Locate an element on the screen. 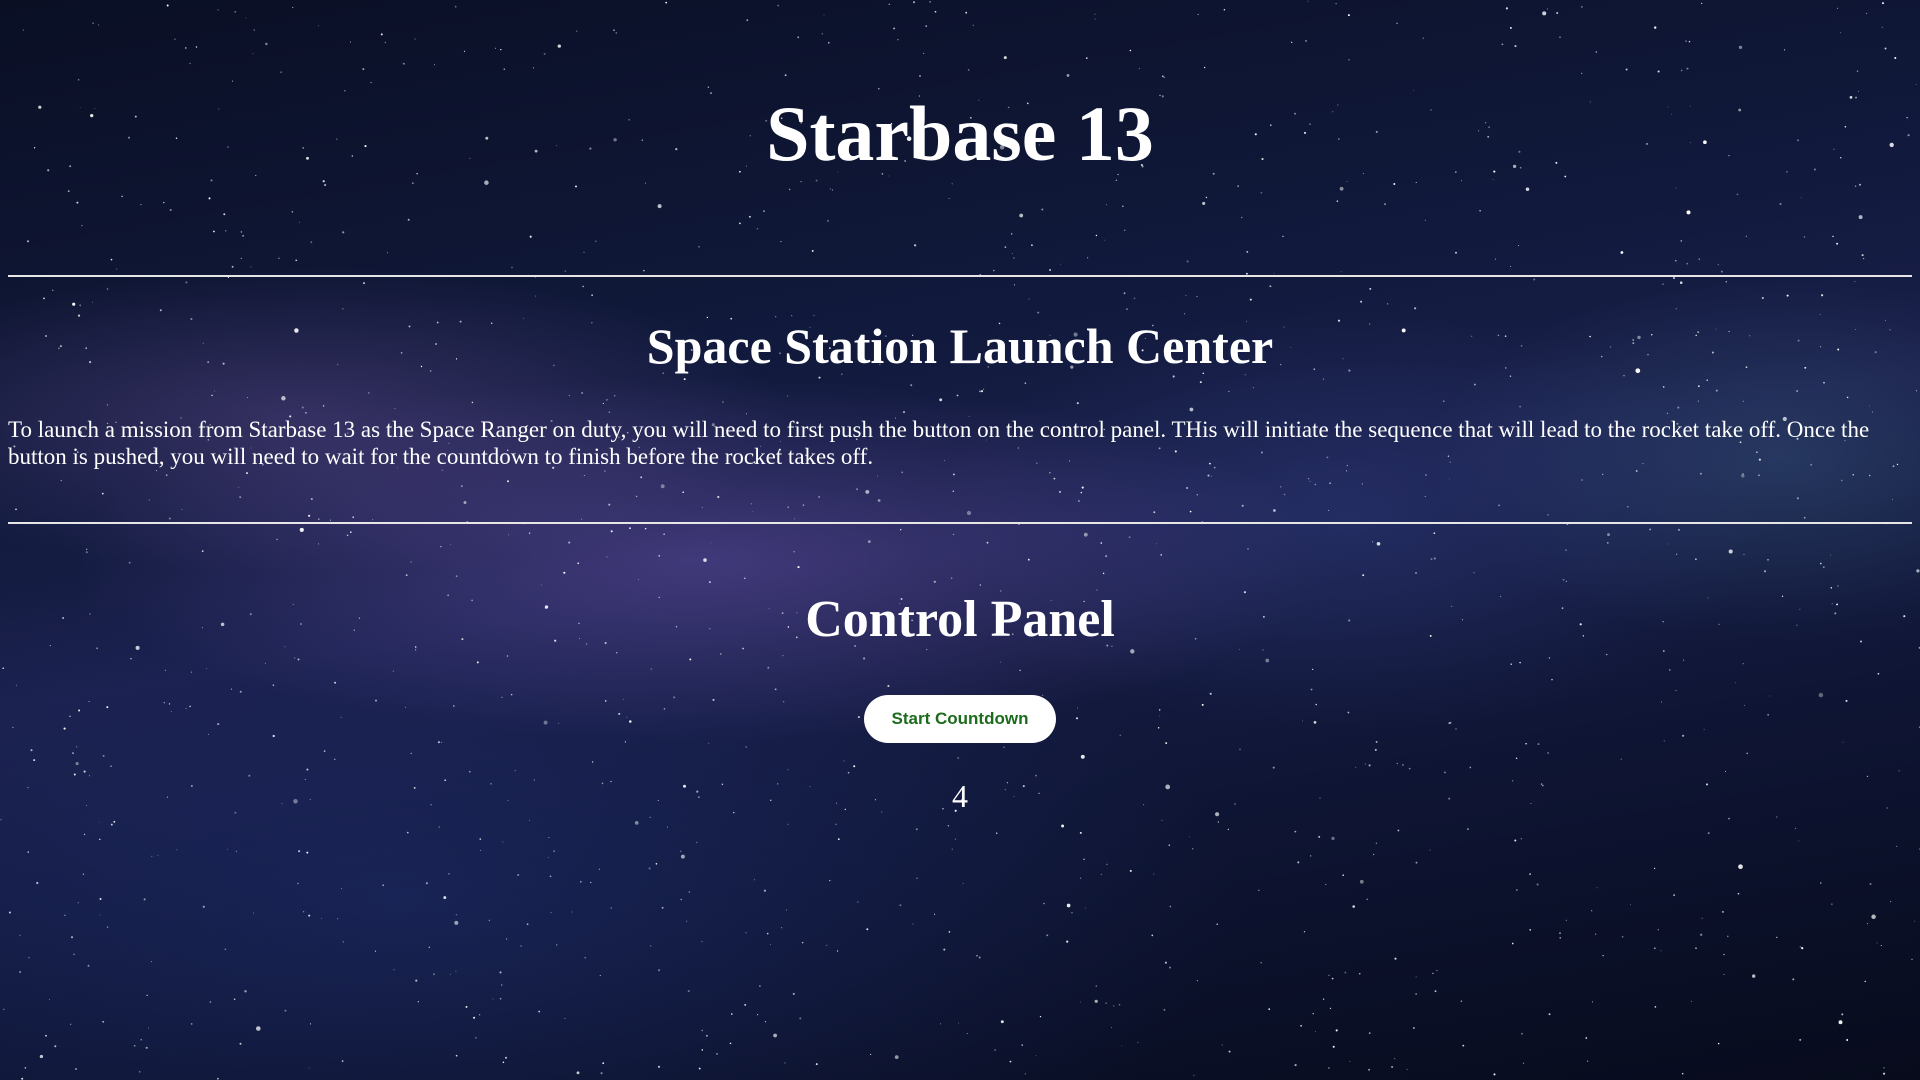 The height and width of the screenshot is (1080, 1920). page-title: Starbase 13 is located at coordinates (960, 133).